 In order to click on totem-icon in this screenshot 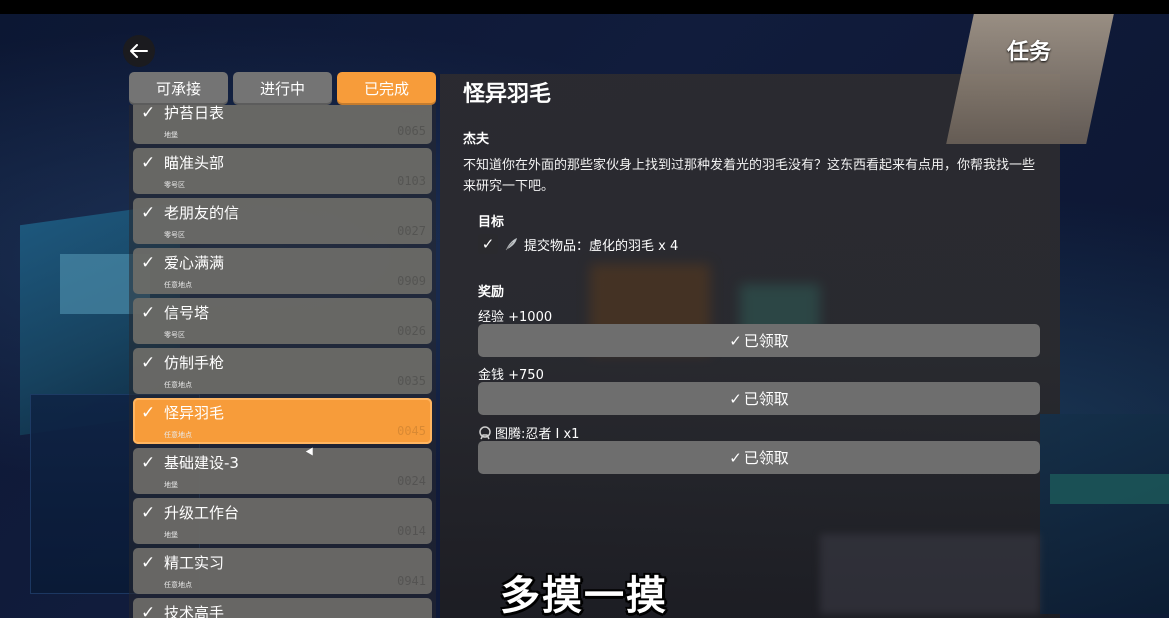, I will do `click(485, 433)`.